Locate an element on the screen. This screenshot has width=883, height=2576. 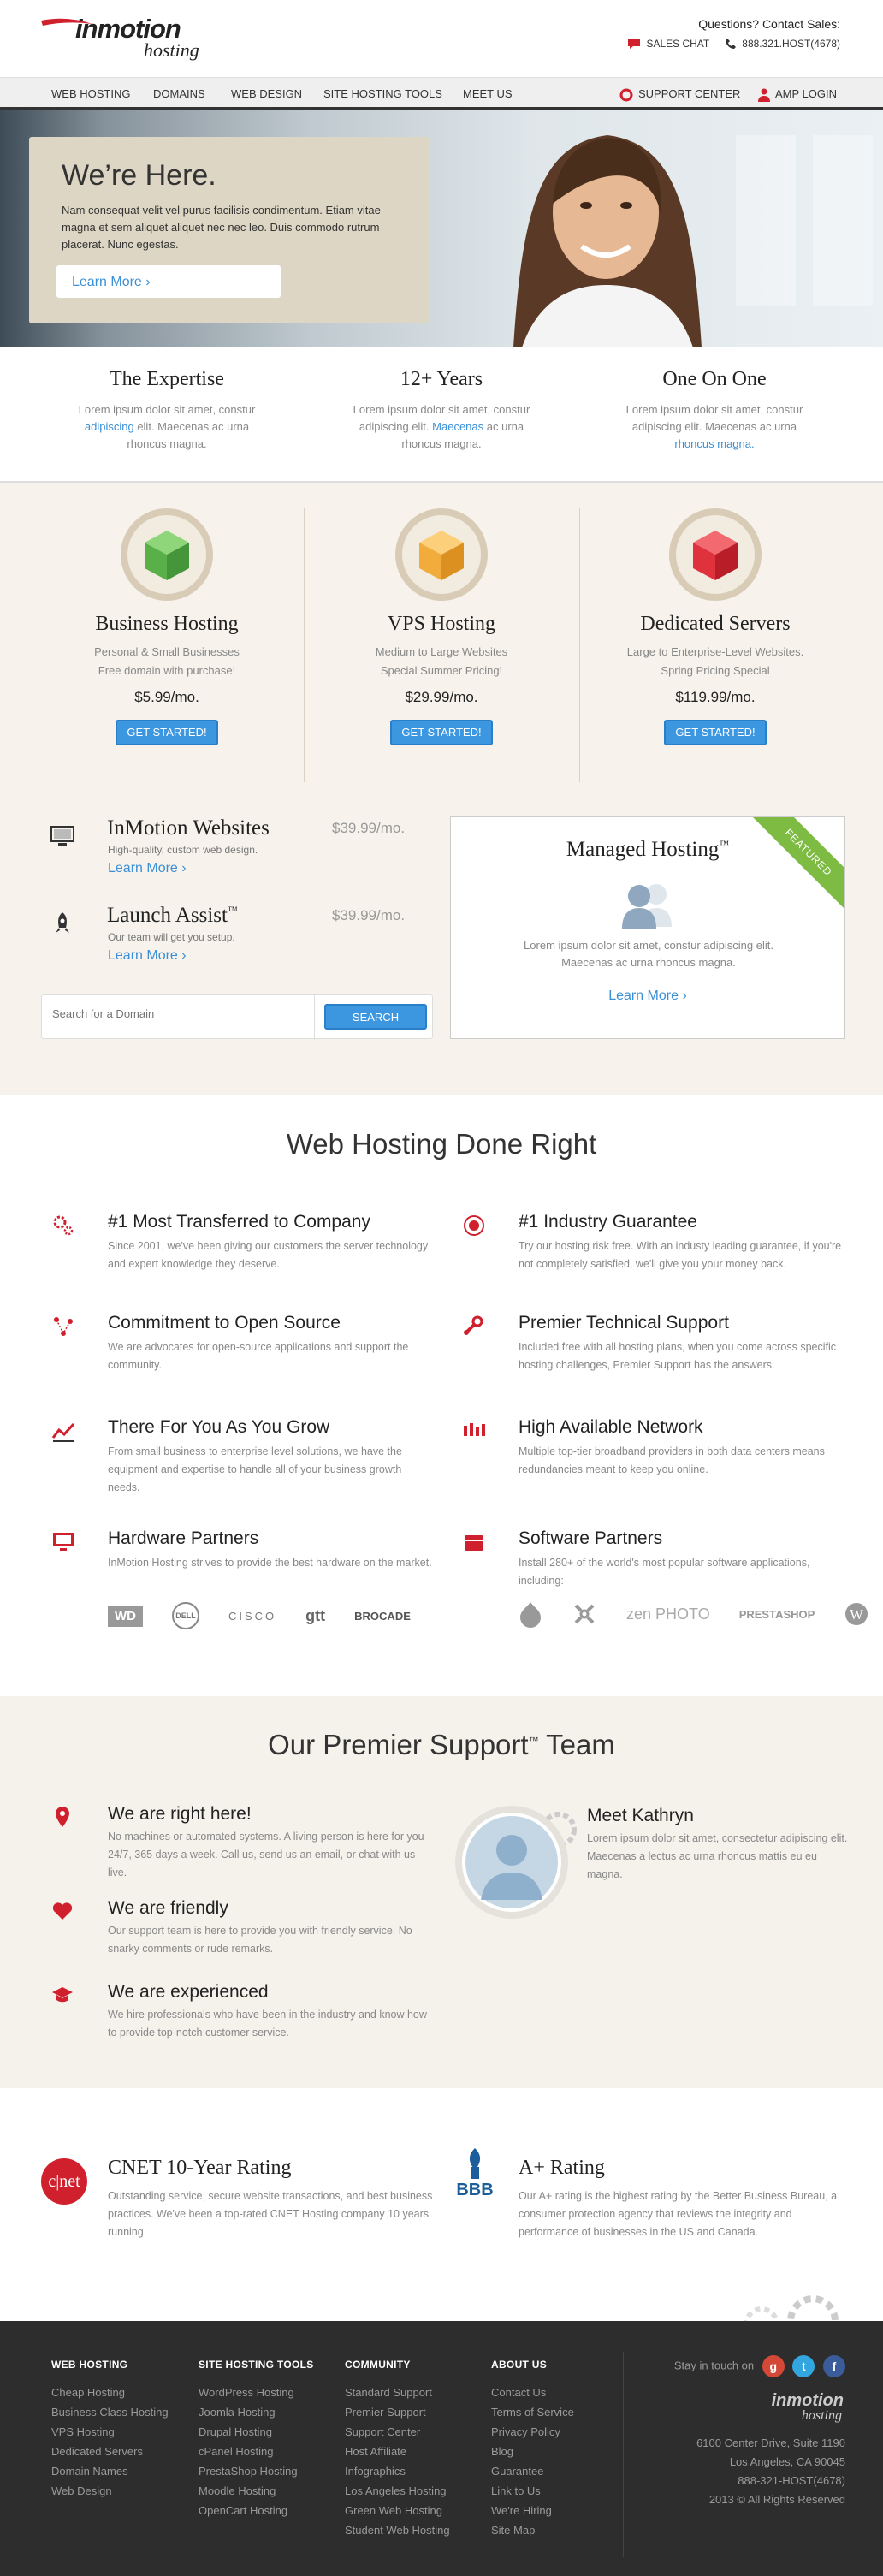
cnet-badge: c|net is located at coordinates (64, 2181).